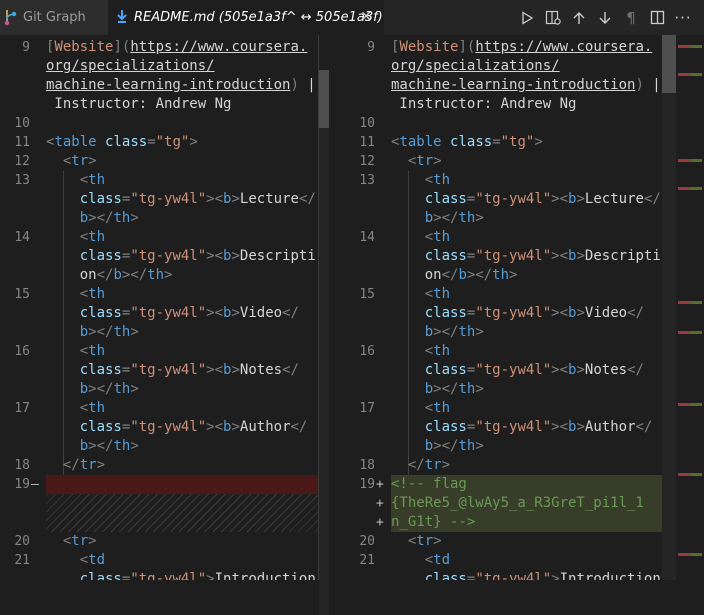  What do you see at coordinates (182, 275) in the screenshot?
I see `code-text: on</b></th>` at bounding box center [182, 275].